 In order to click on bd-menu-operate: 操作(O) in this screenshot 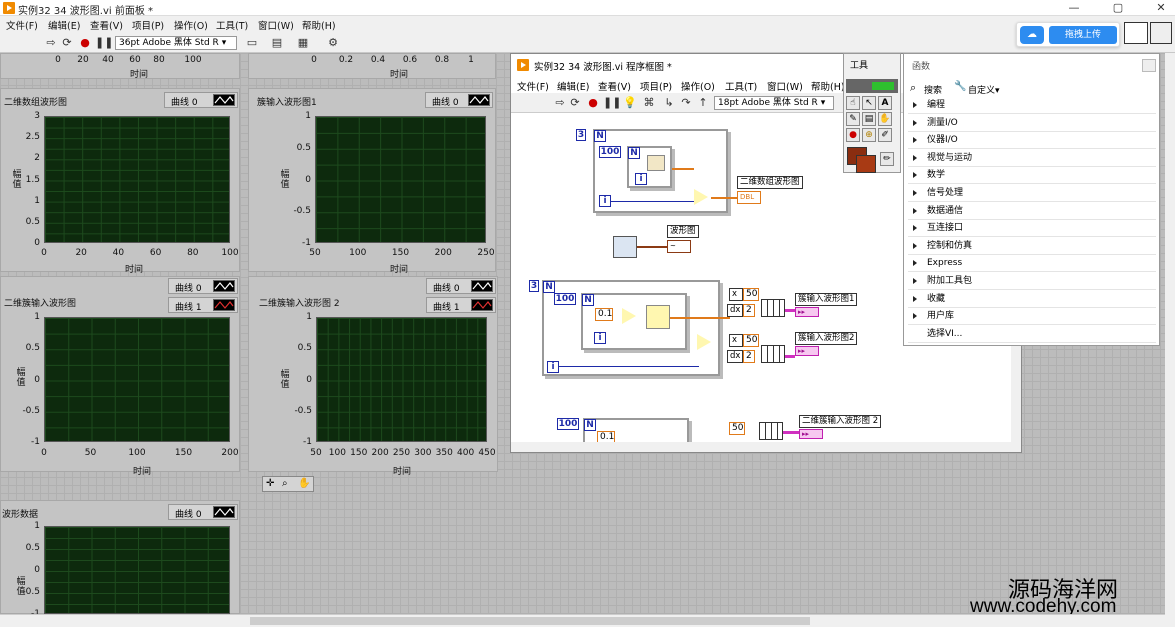, I will do `click(698, 86)`.